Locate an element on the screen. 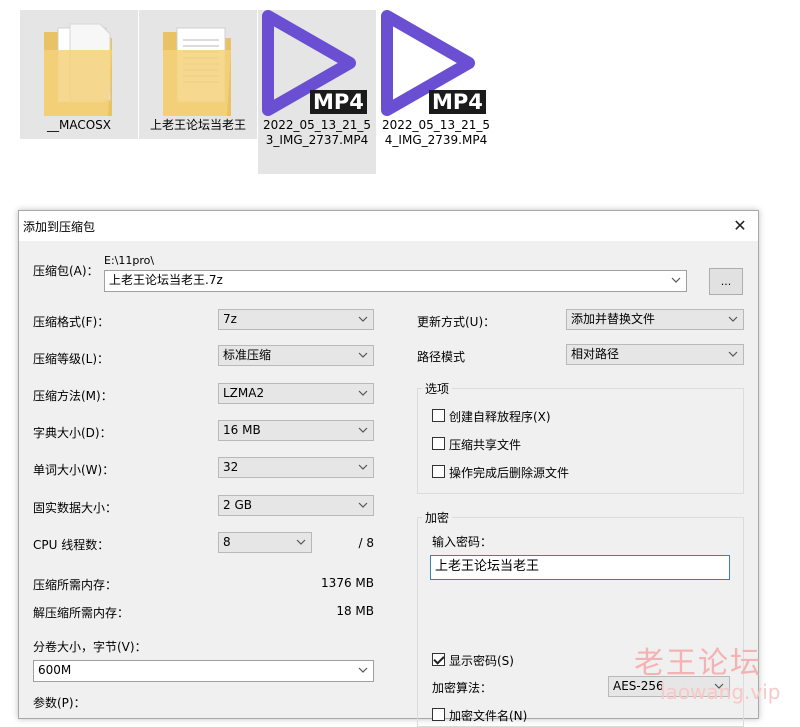 This screenshot has height=727, width=800. dialog-title: 添加到压缩包 is located at coordinates (59, 227).